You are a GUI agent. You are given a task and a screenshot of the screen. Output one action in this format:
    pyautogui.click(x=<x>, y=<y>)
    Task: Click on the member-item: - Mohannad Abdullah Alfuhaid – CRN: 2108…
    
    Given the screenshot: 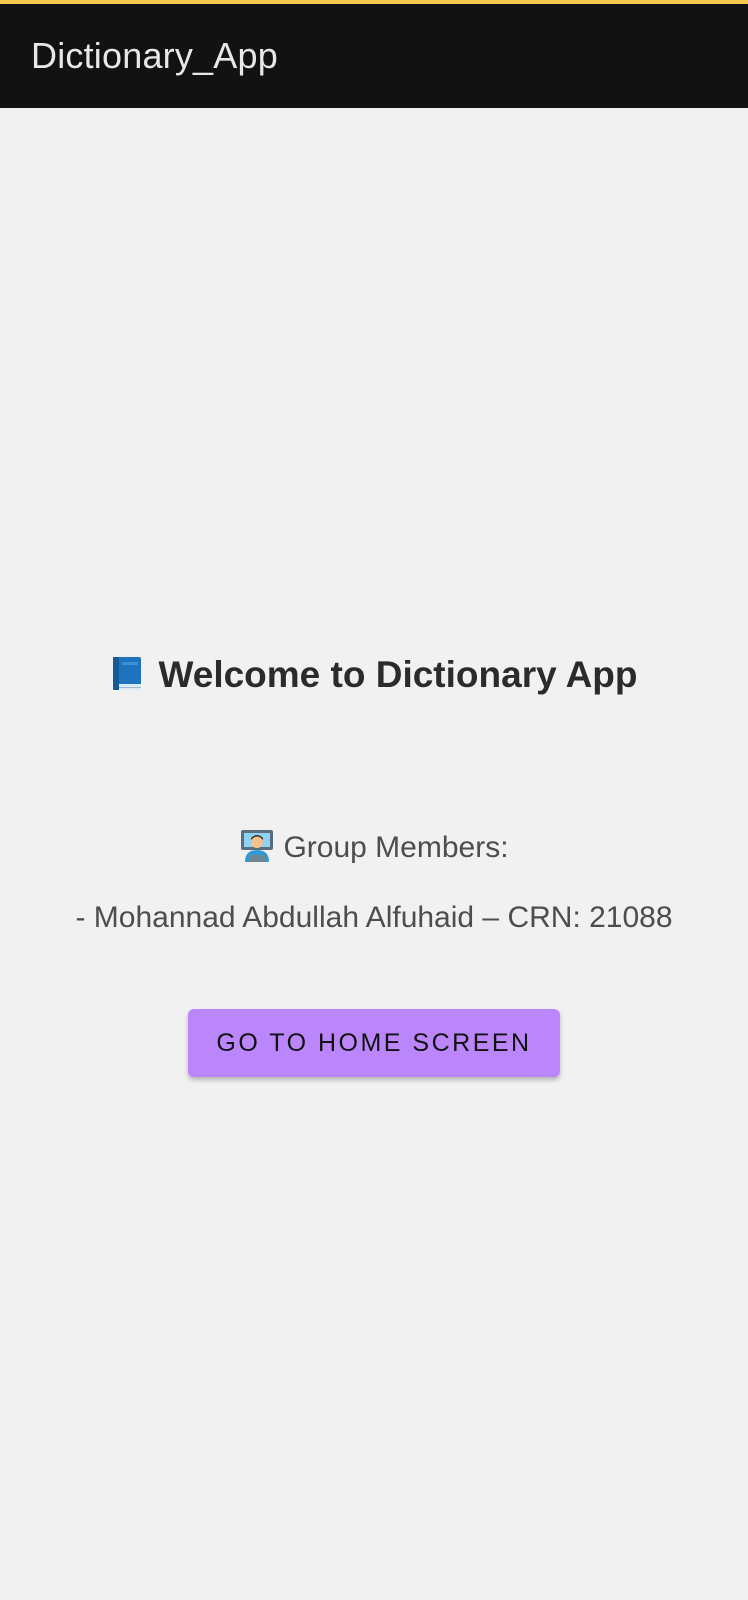 What is the action you would take?
    pyautogui.click(x=374, y=917)
    